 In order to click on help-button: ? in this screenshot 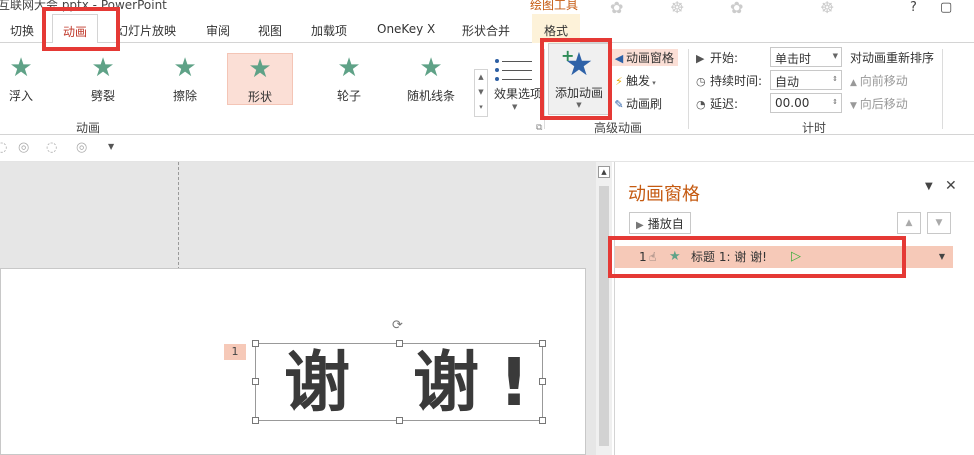, I will do `click(913, 7)`.